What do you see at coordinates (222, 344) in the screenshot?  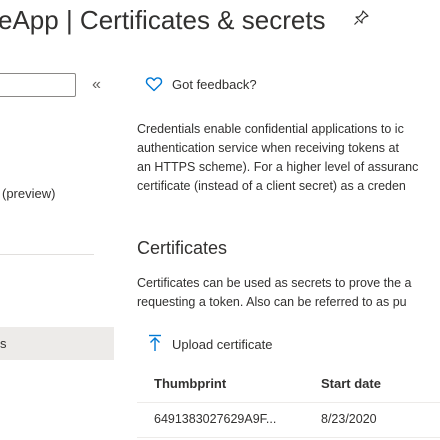 I see `upload-certificate-button: Upload certificate` at bounding box center [222, 344].